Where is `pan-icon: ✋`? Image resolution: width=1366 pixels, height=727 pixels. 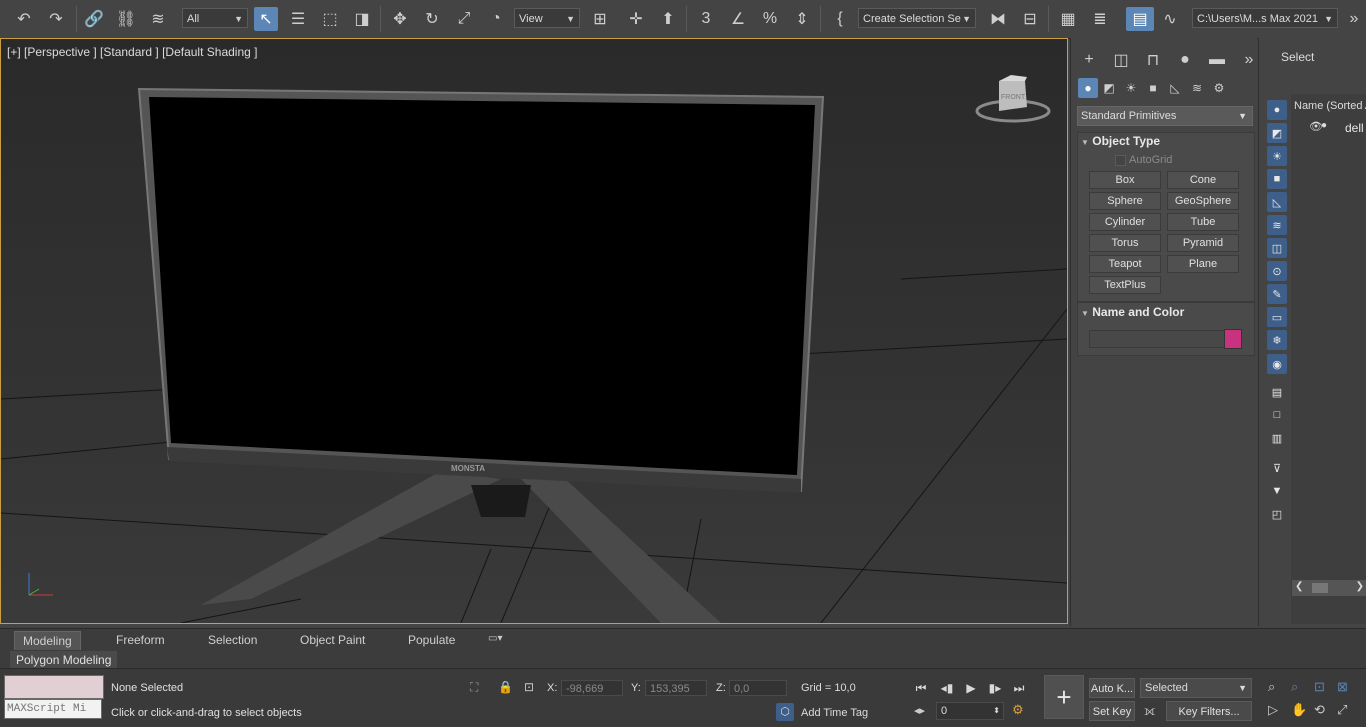 pan-icon: ✋ is located at coordinates (1299, 710).